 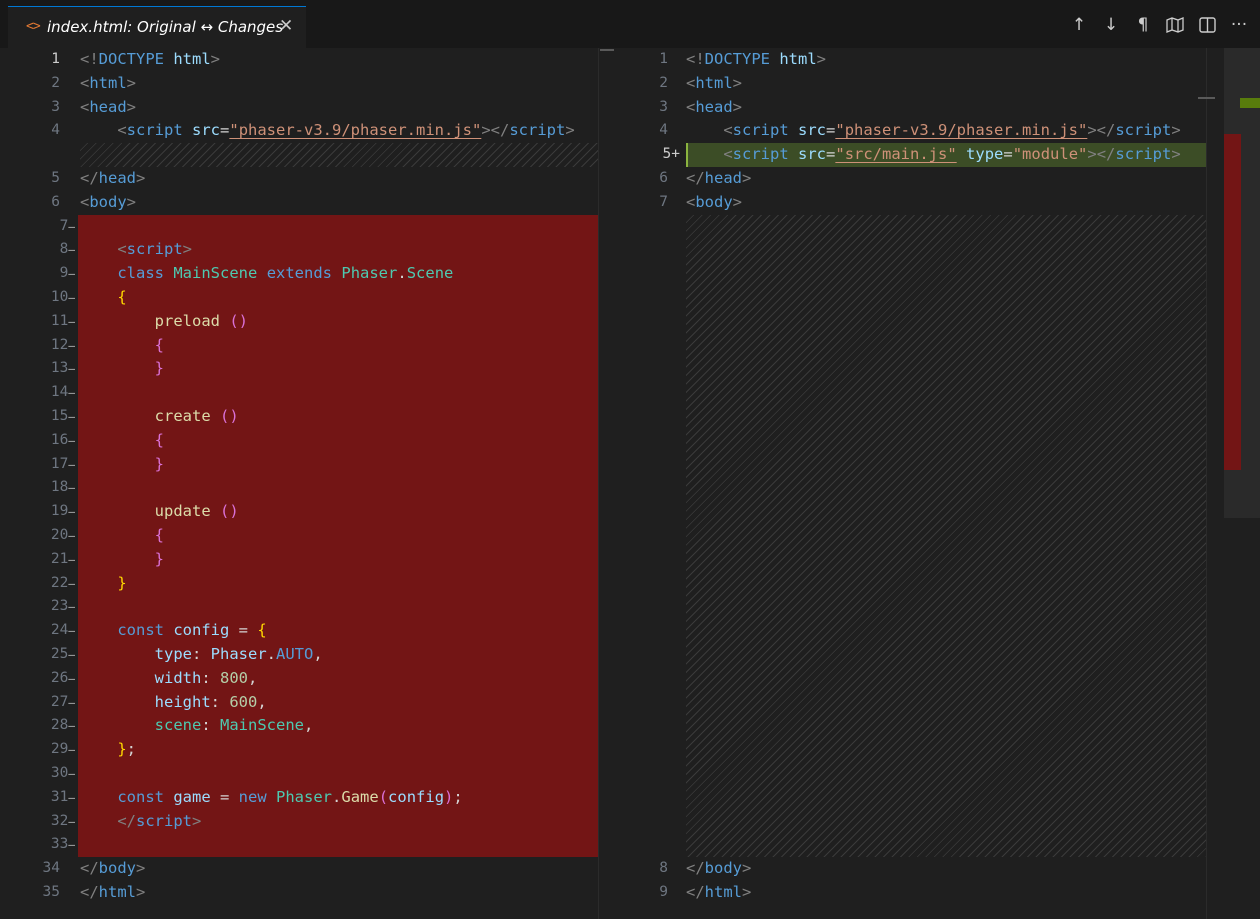 What do you see at coordinates (663, 106) in the screenshot?
I see `line-number-text: 3` at bounding box center [663, 106].